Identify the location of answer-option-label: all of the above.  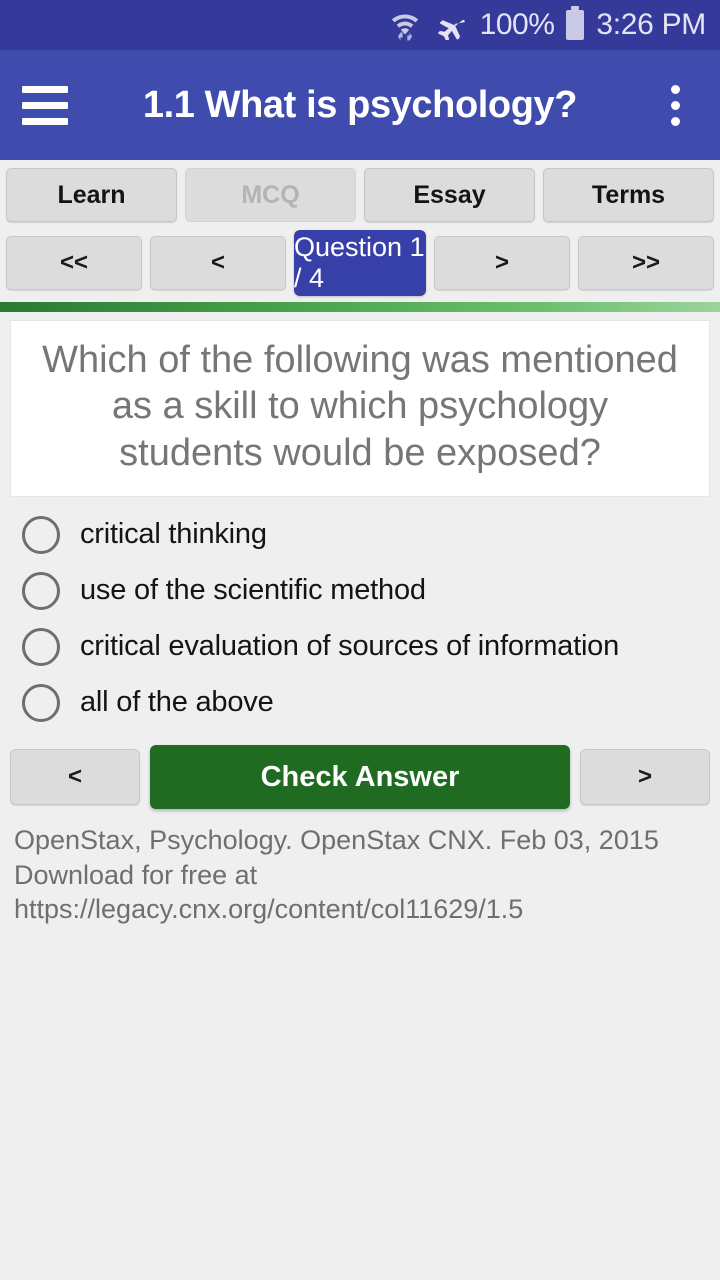
(177, 702).